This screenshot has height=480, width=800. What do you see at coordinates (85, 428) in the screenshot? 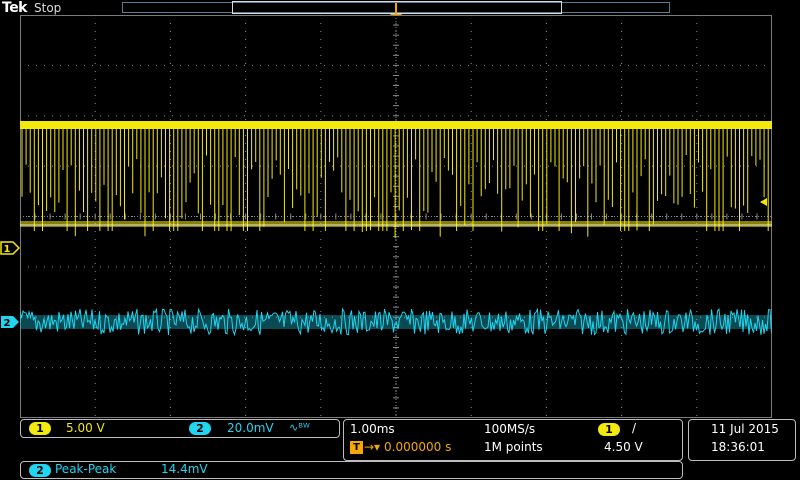
I see `channel-1-scale: 5.00 V` at bounding box center [85, 428].